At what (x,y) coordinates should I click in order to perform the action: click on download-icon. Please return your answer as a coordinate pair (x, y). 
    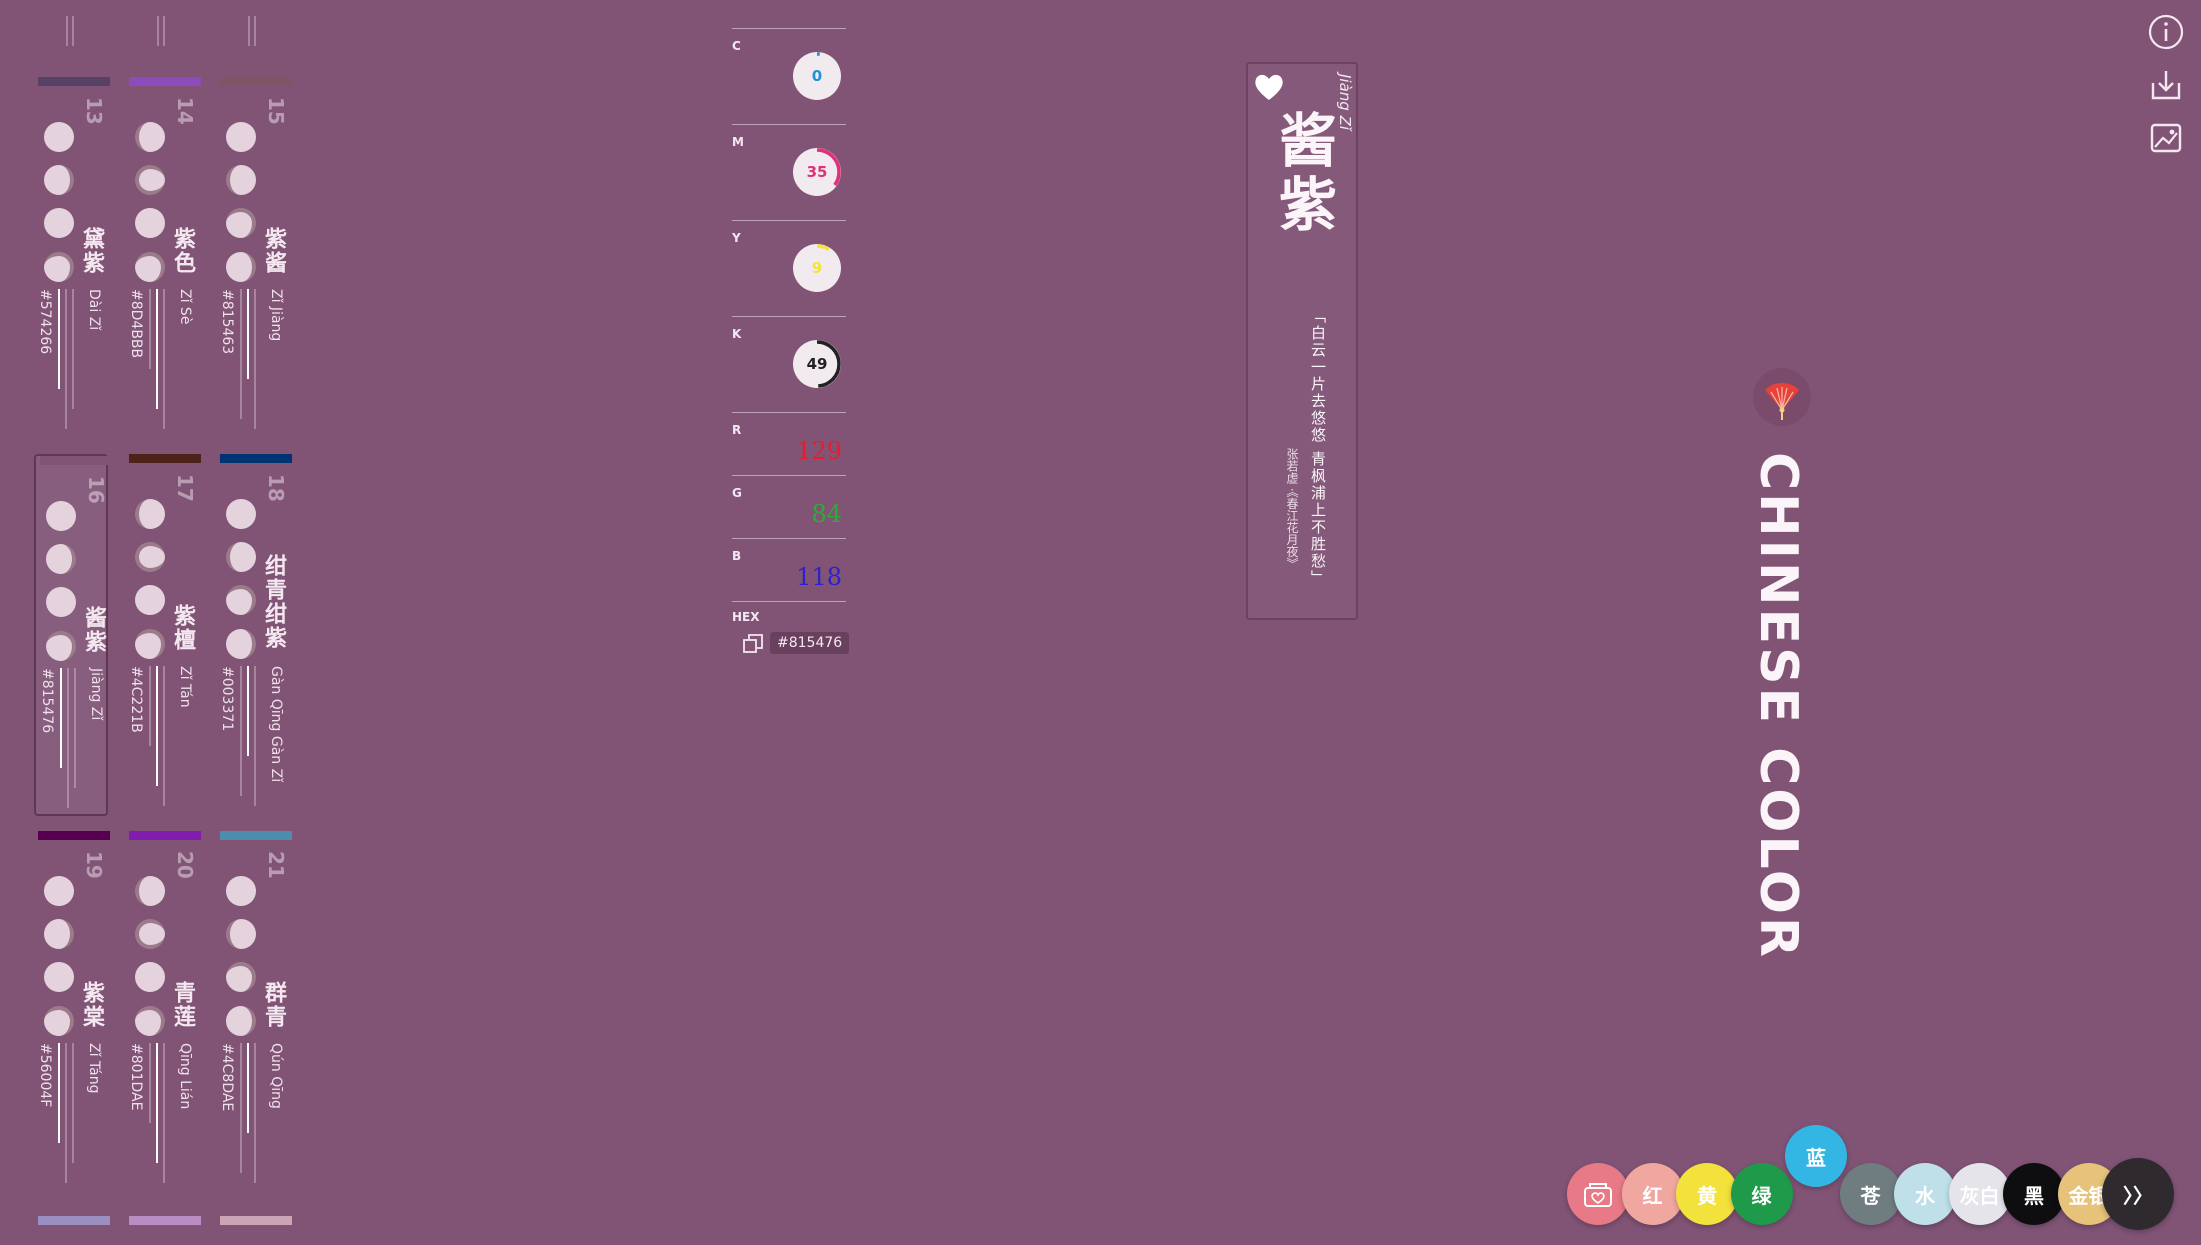
    Looking at the image, I should click on (2166, 85).